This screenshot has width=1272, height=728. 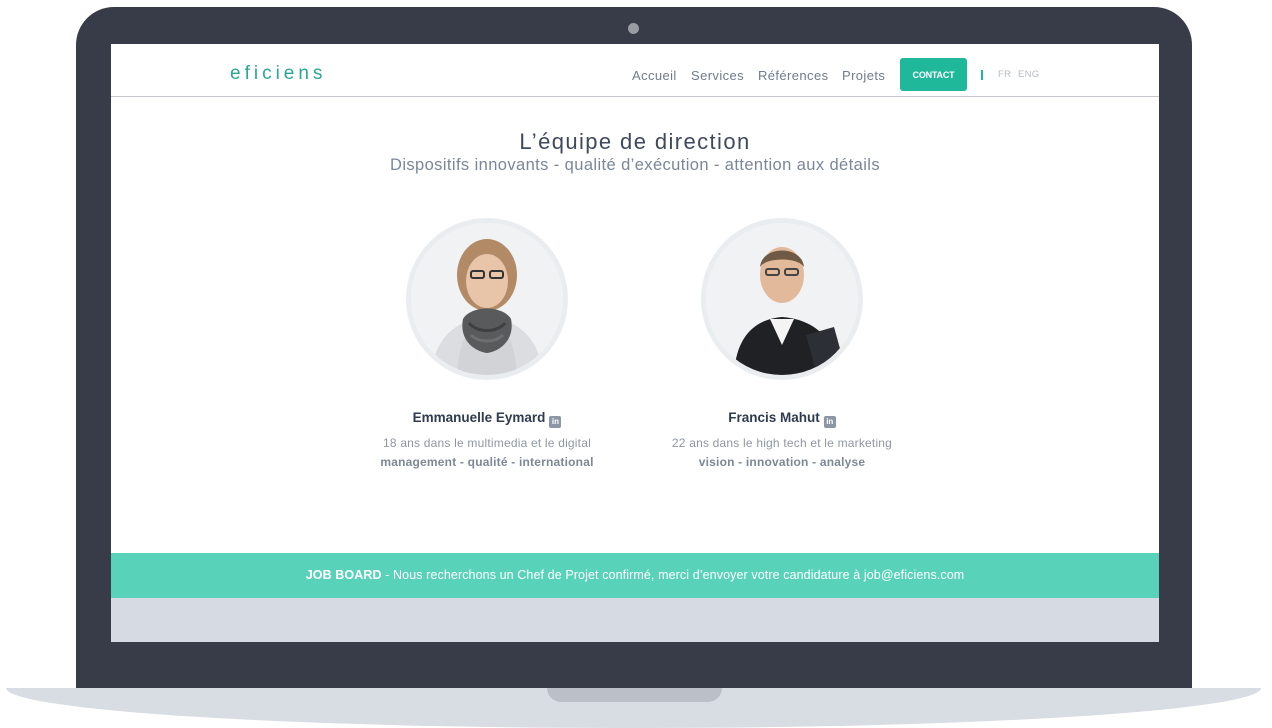 What do you see at coordinates (343, 575) in the screenshot?
I see `job-board-label: JOB BOARD` at bounding box center [343, 575].